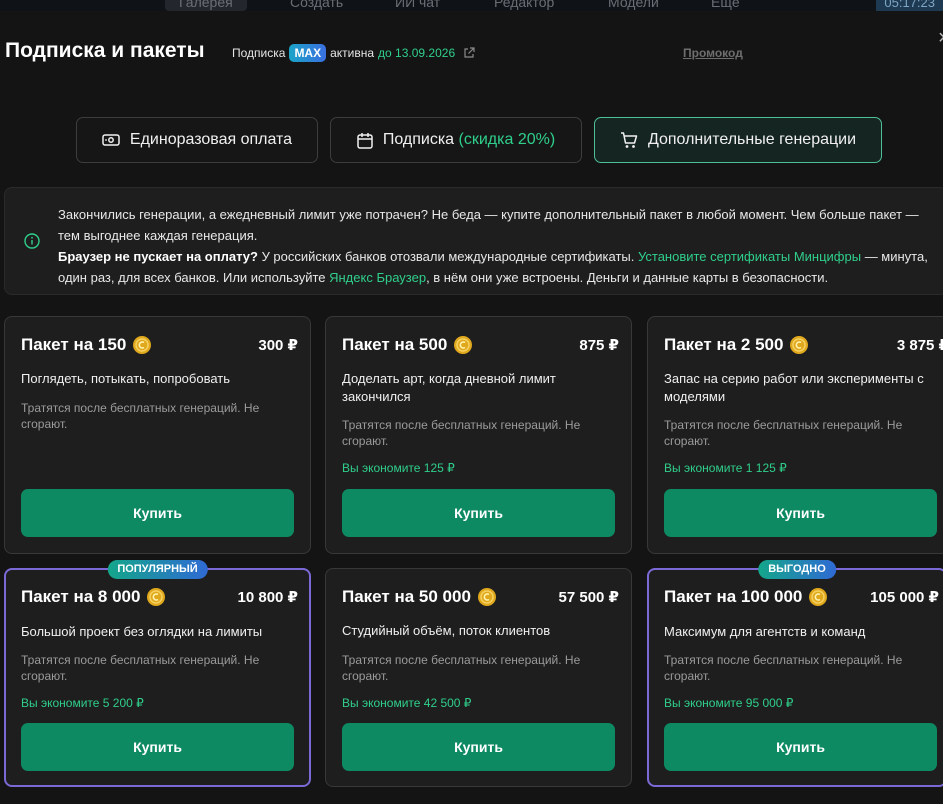 This screenshot has height=804, width=943. I want to click on package-price: 300 ₽, so click(278, 345).